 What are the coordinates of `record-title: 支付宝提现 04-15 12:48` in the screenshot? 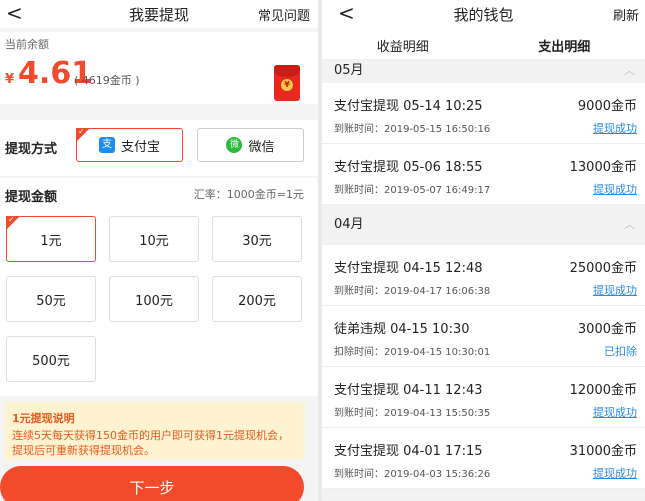 It's located at (408, 268).